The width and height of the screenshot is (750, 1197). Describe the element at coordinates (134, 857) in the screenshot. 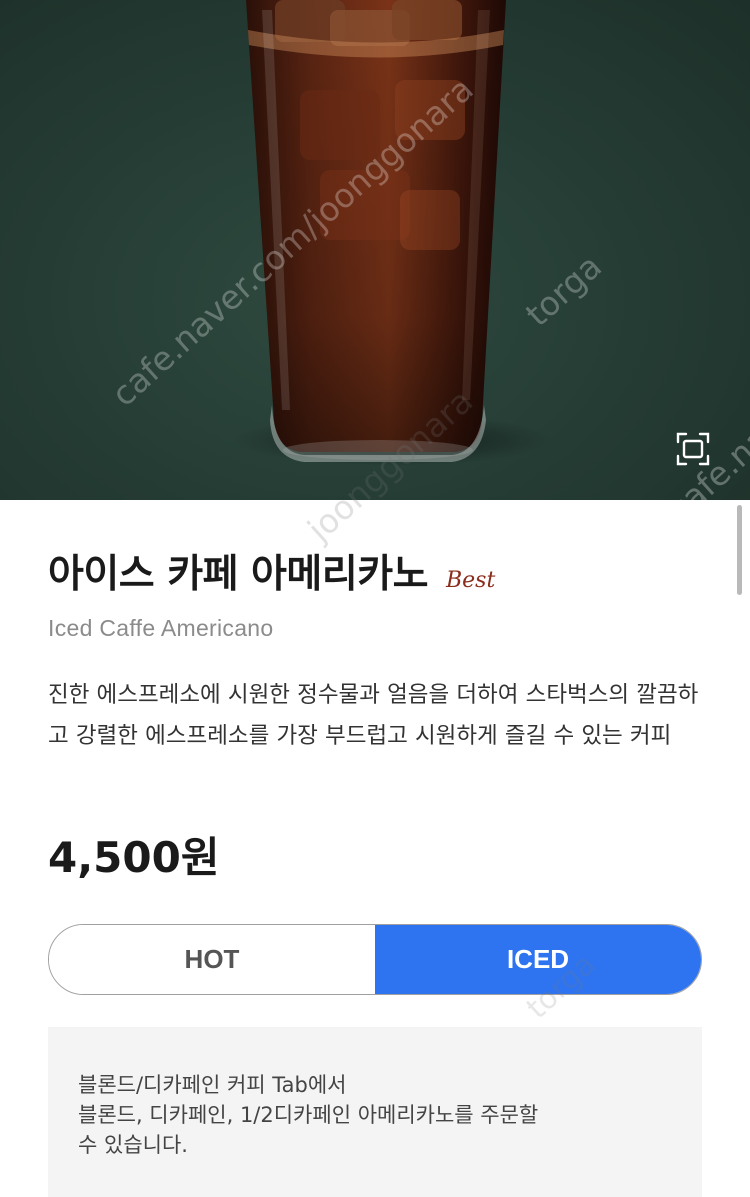

I see `product-price: 4,500원` at that location.